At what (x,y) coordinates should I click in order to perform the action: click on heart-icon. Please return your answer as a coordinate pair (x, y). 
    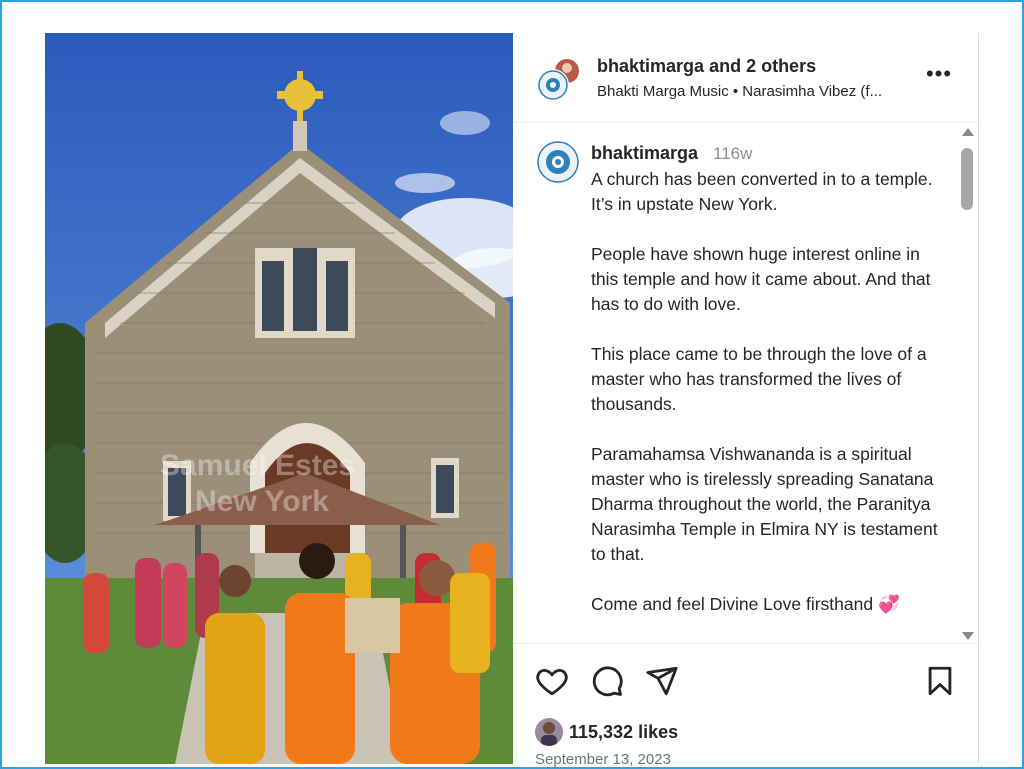
    Looking at the image, I should click on (552, 681).